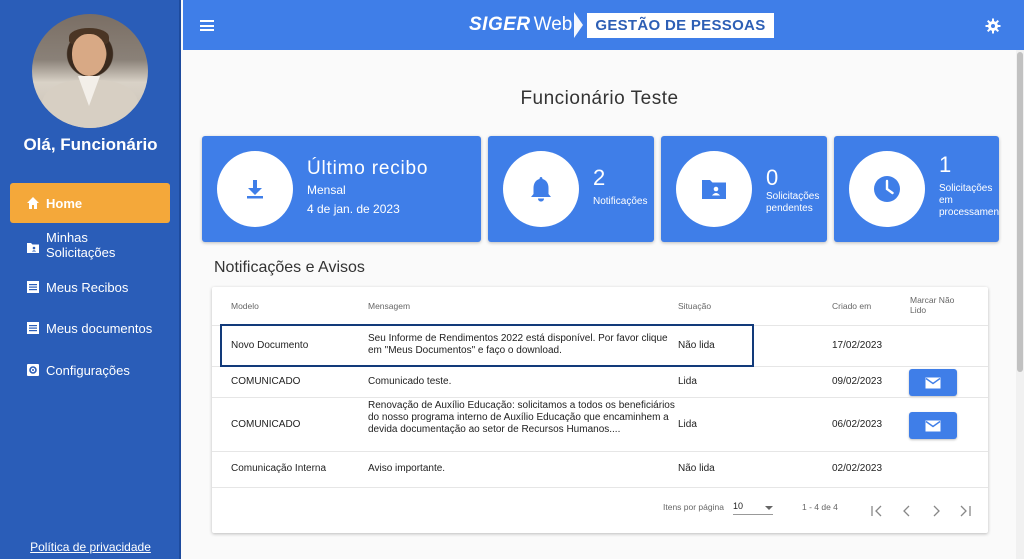 This screenshot has height=559, width=1024. What do you see at coordinates (553, 24) in the screenshot?
I see `brand-web: Web` at bounding box center [553, 24].